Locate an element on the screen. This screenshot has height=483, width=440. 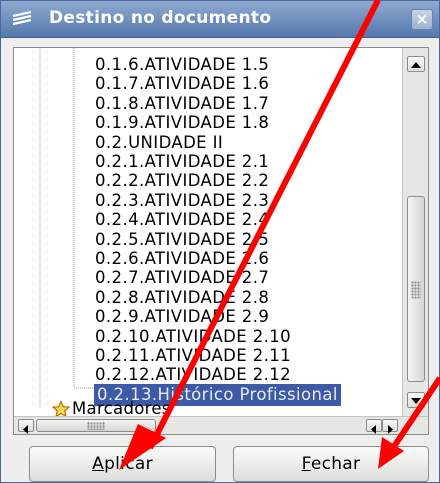
close-icon: × is located at coordinates (422, 19).